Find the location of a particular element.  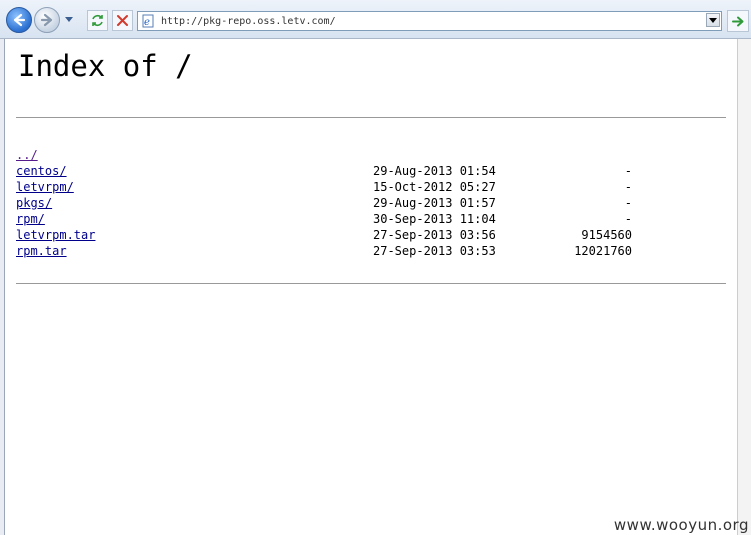

go-arrow-icon is located at coordinates (737, 21).